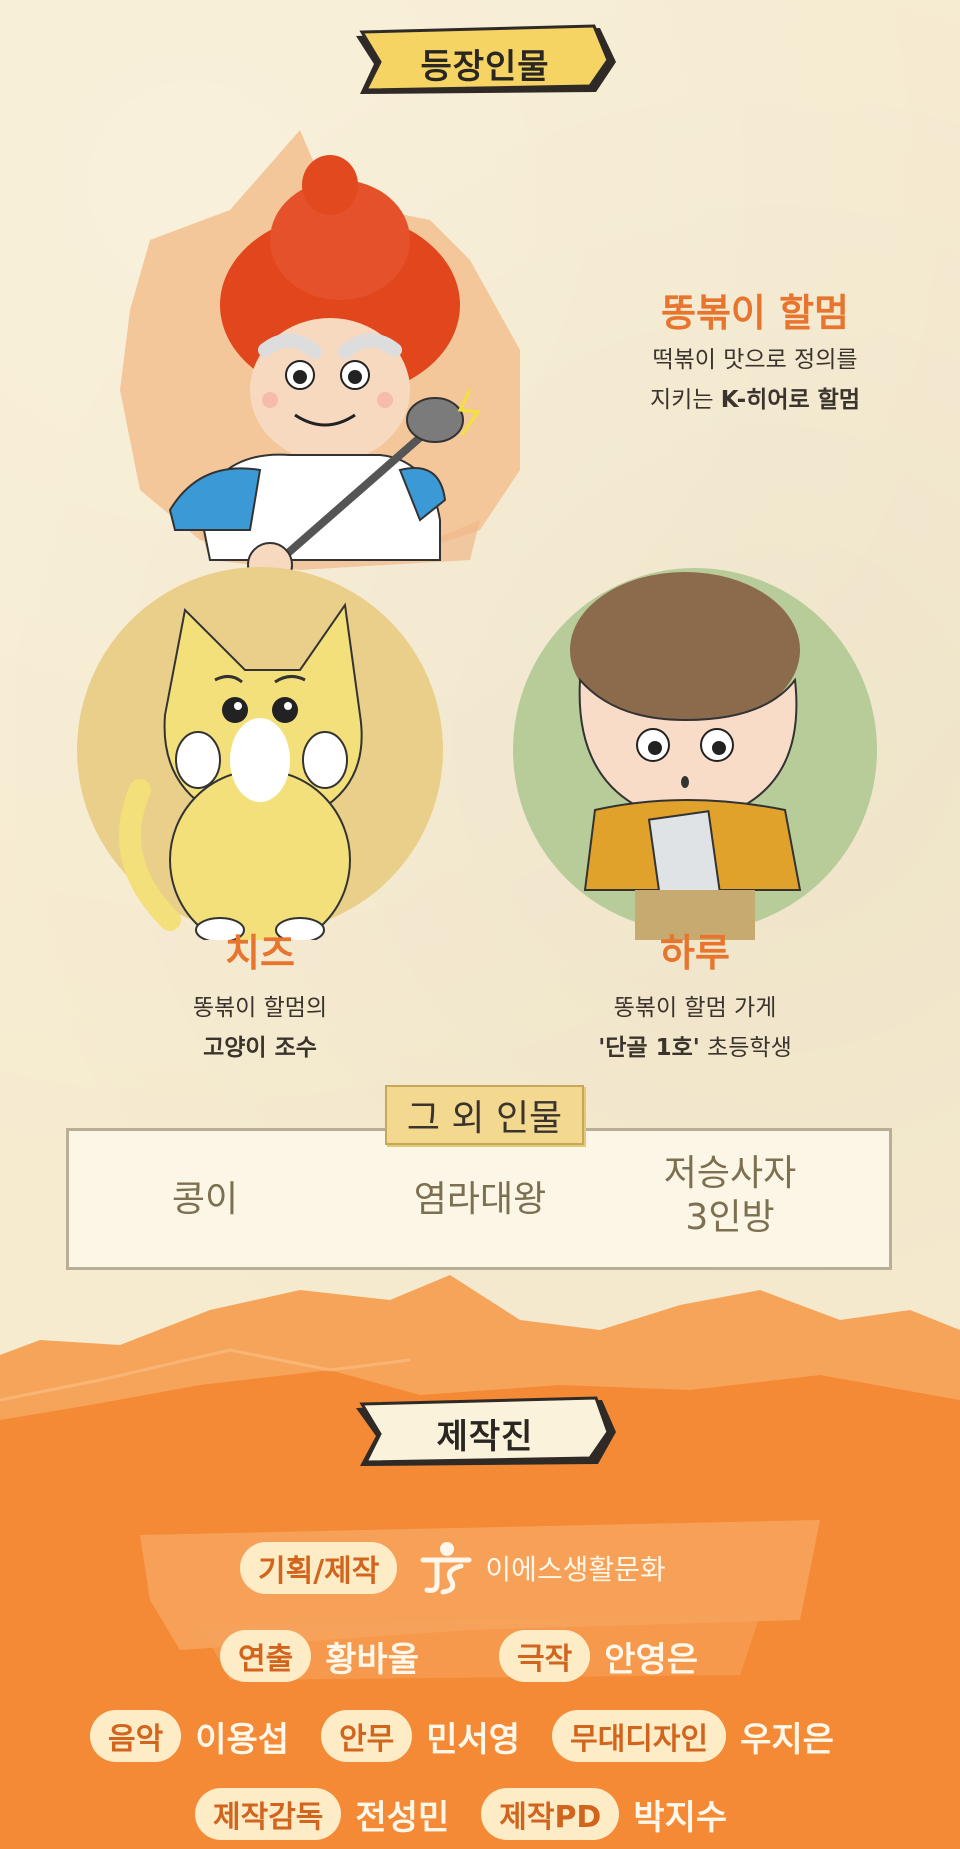 This screenshot has width=960, height=1849. Describe the element at coordinates (649, 1048) in the screenshot. I see `desc-bold: '단골 1호'` at that location.